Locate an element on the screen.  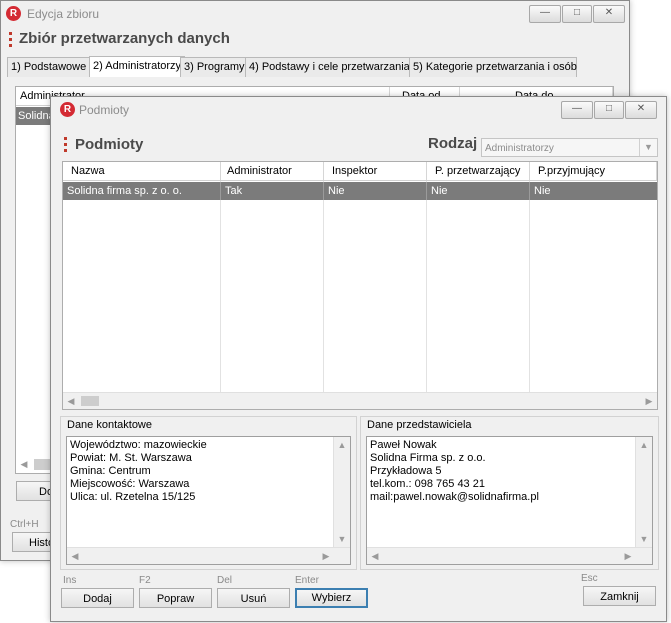
wybierz-button-label: Wybierz is located at coordinates (331, 598).